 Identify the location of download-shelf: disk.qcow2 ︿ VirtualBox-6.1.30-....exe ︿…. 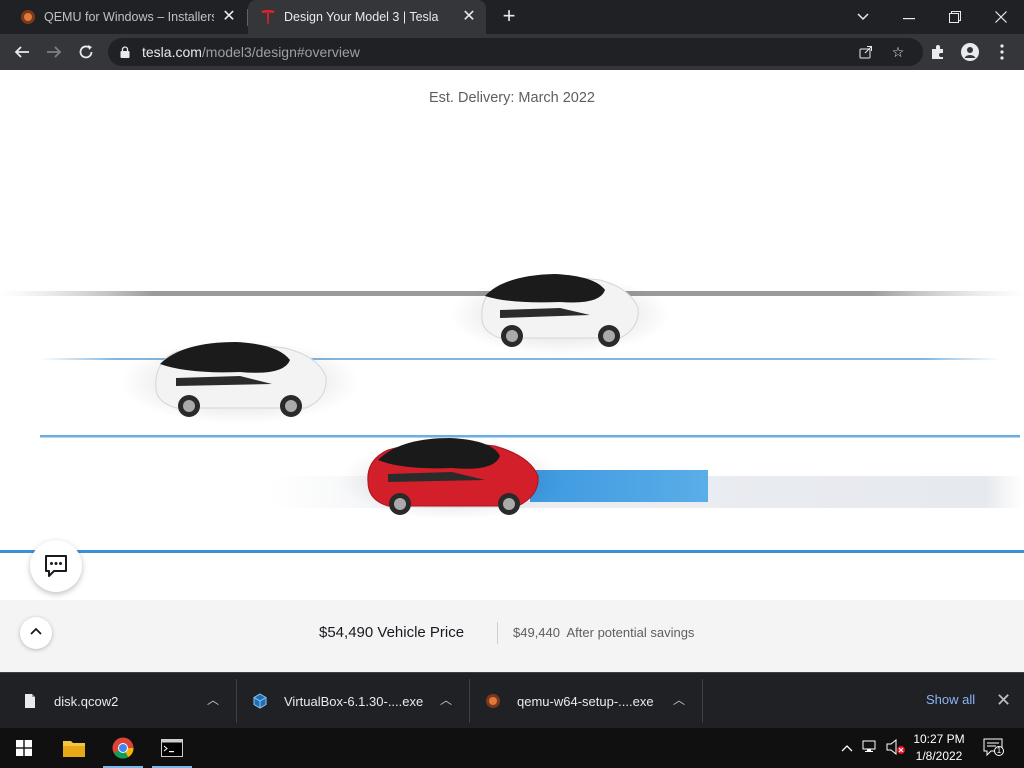
(512, 700).